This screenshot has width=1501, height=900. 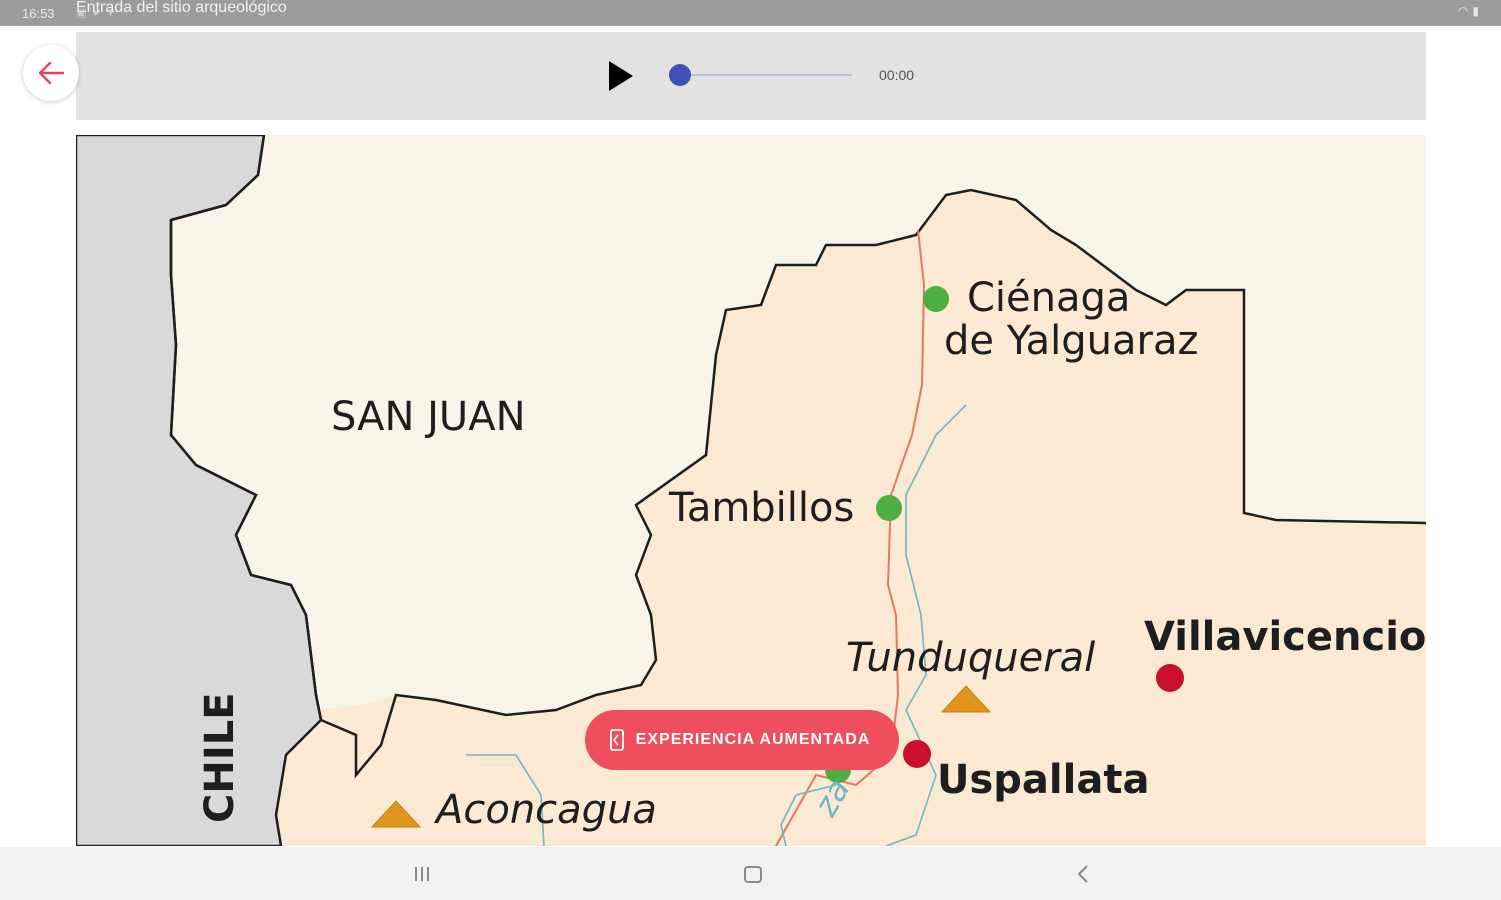 What do you see at coordinates (617, 740) in the screenshot?
I see `phone-ar-icon` at bounding box center [617, 740].